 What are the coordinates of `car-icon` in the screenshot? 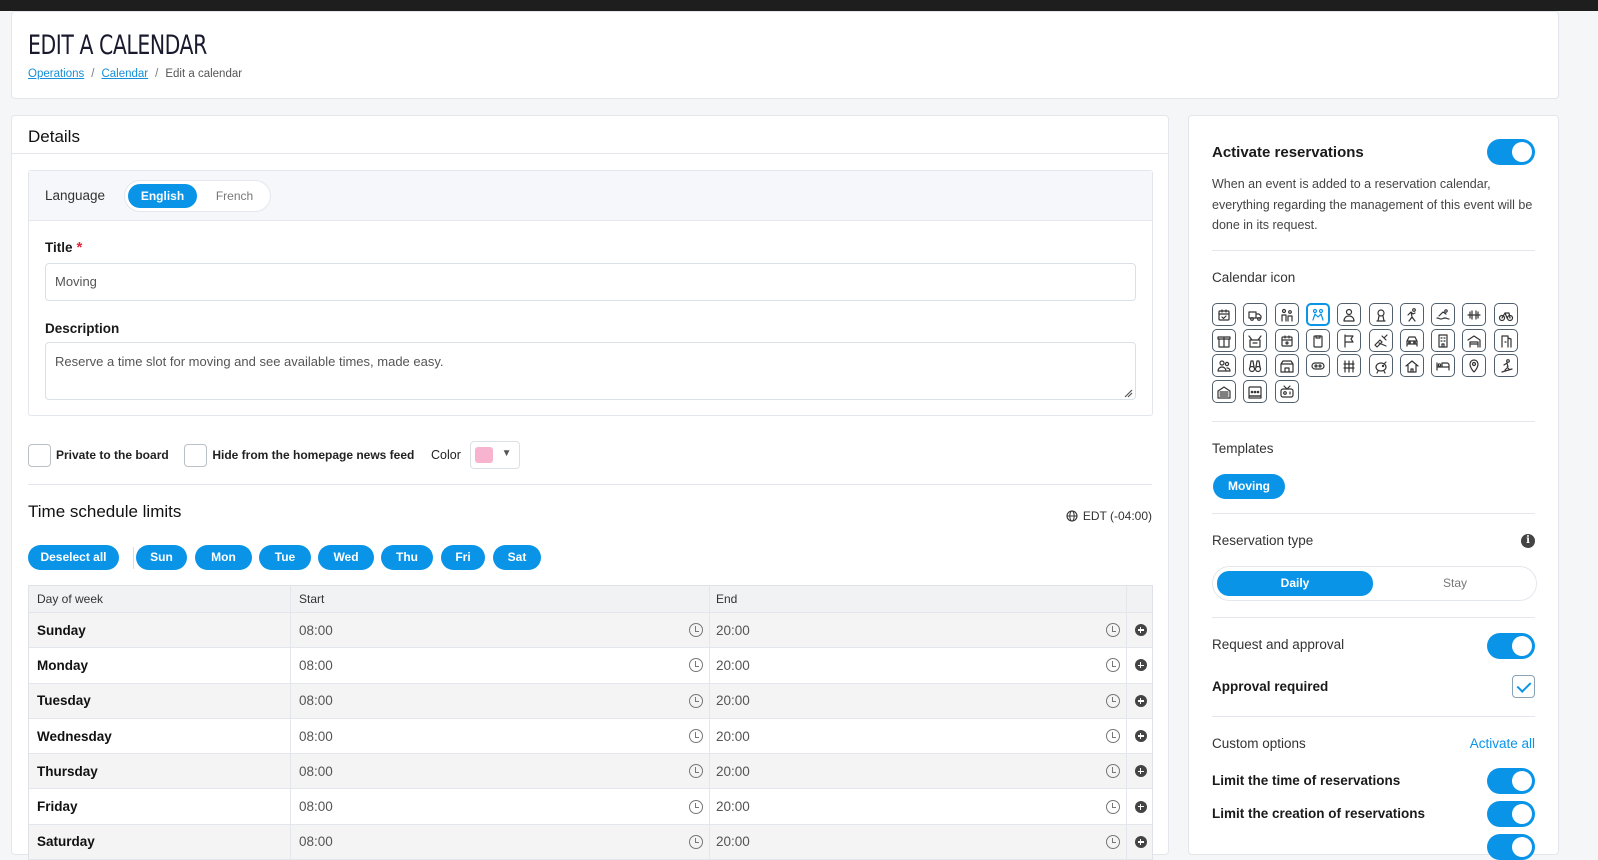 It's located at (1411, 340).